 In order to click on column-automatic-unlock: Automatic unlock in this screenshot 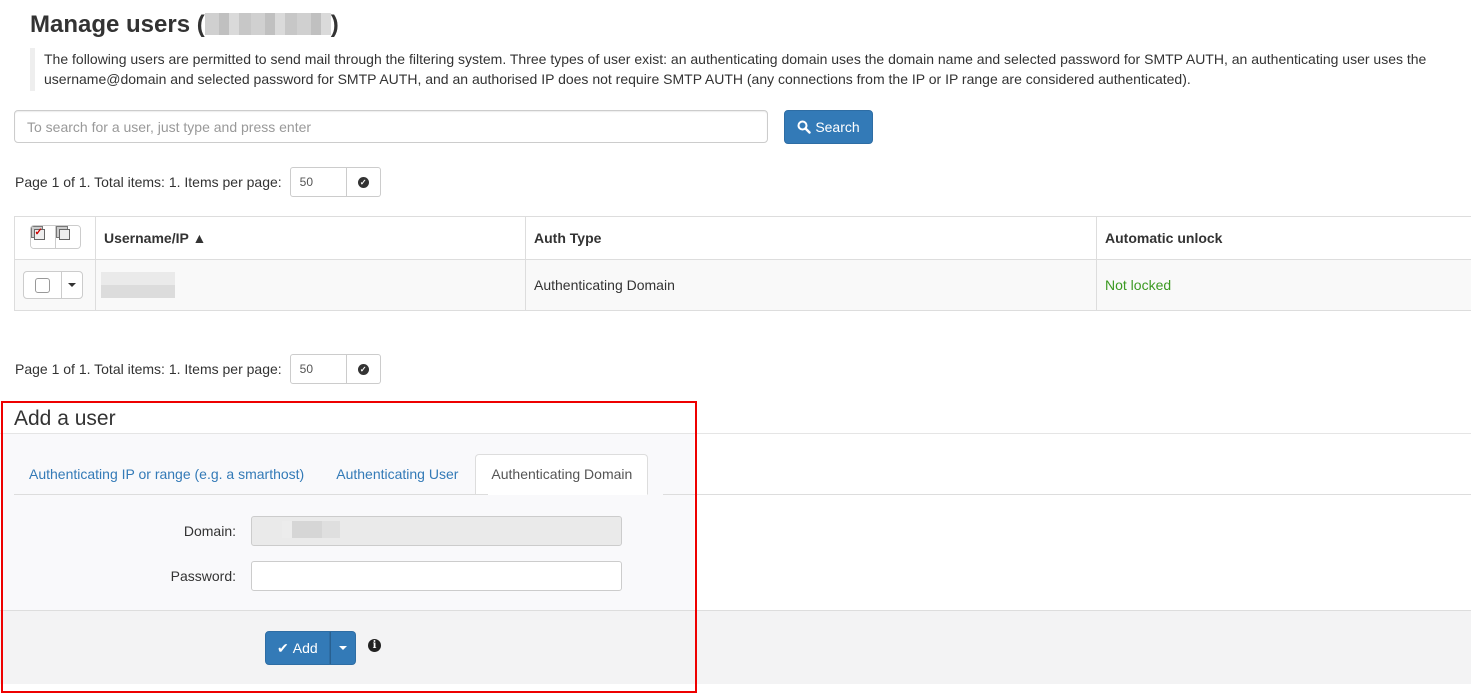, I will do `click(1283, 238)`.